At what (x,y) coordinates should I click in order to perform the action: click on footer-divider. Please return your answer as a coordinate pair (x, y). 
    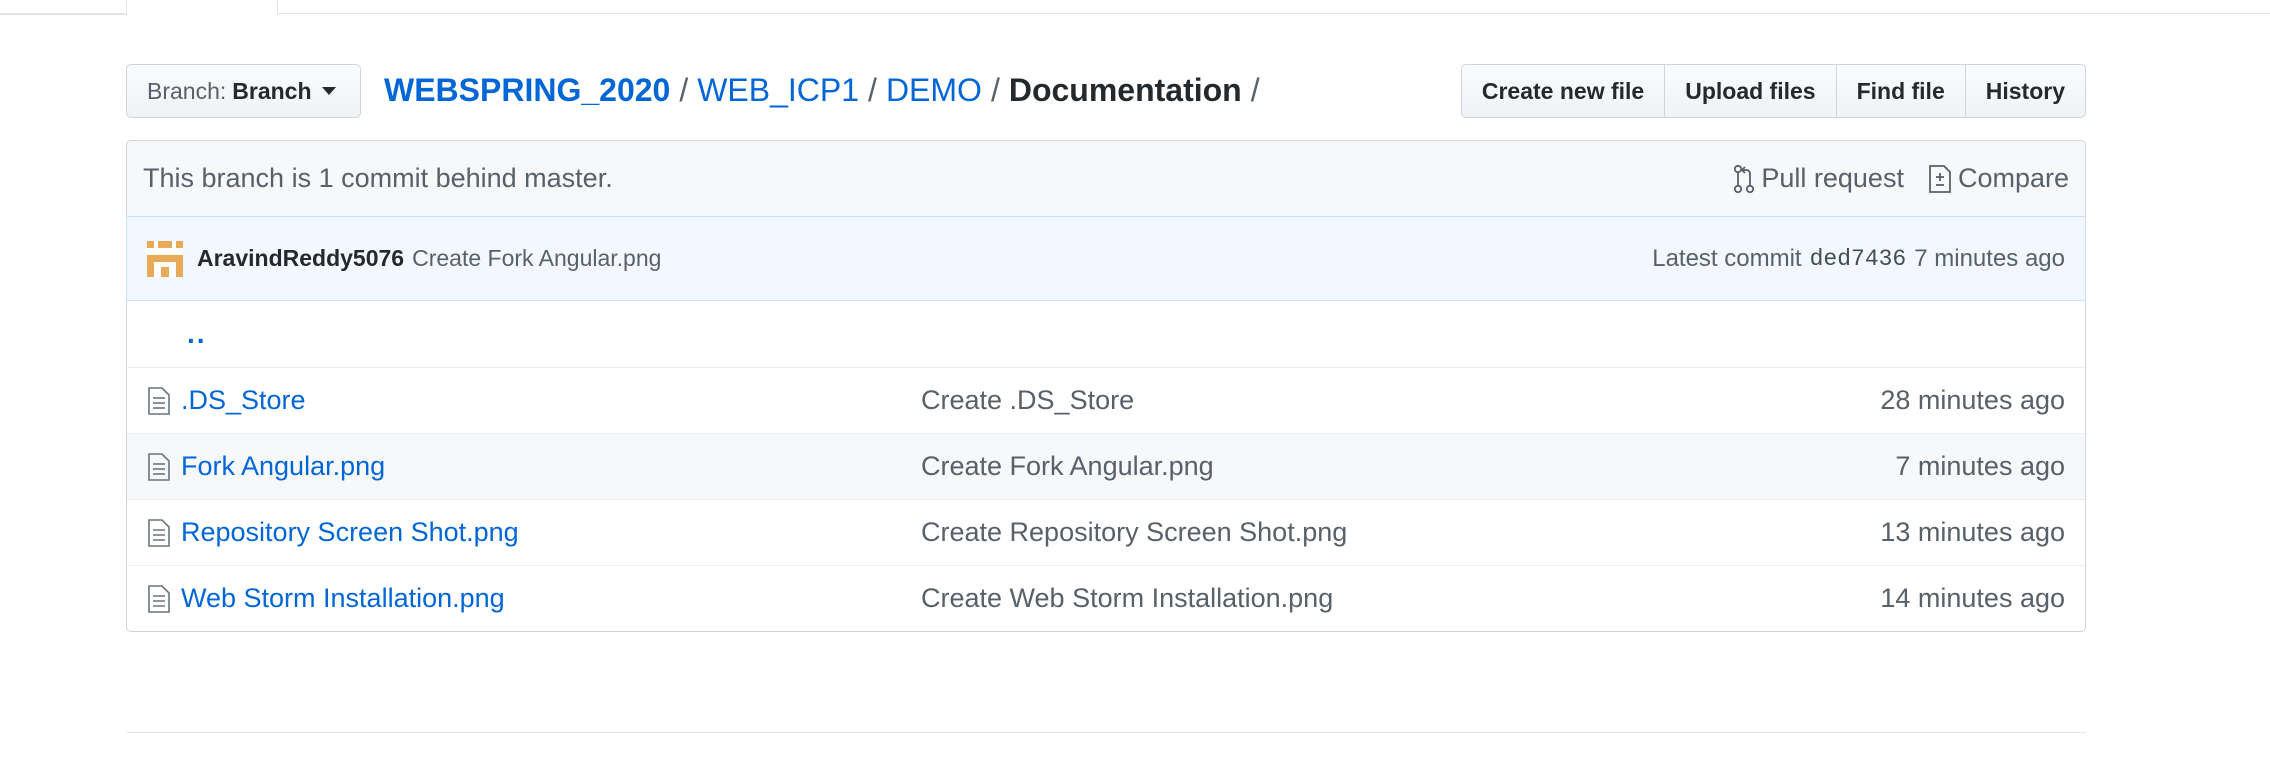
    Looking at the image, I should click on (1106, 732).